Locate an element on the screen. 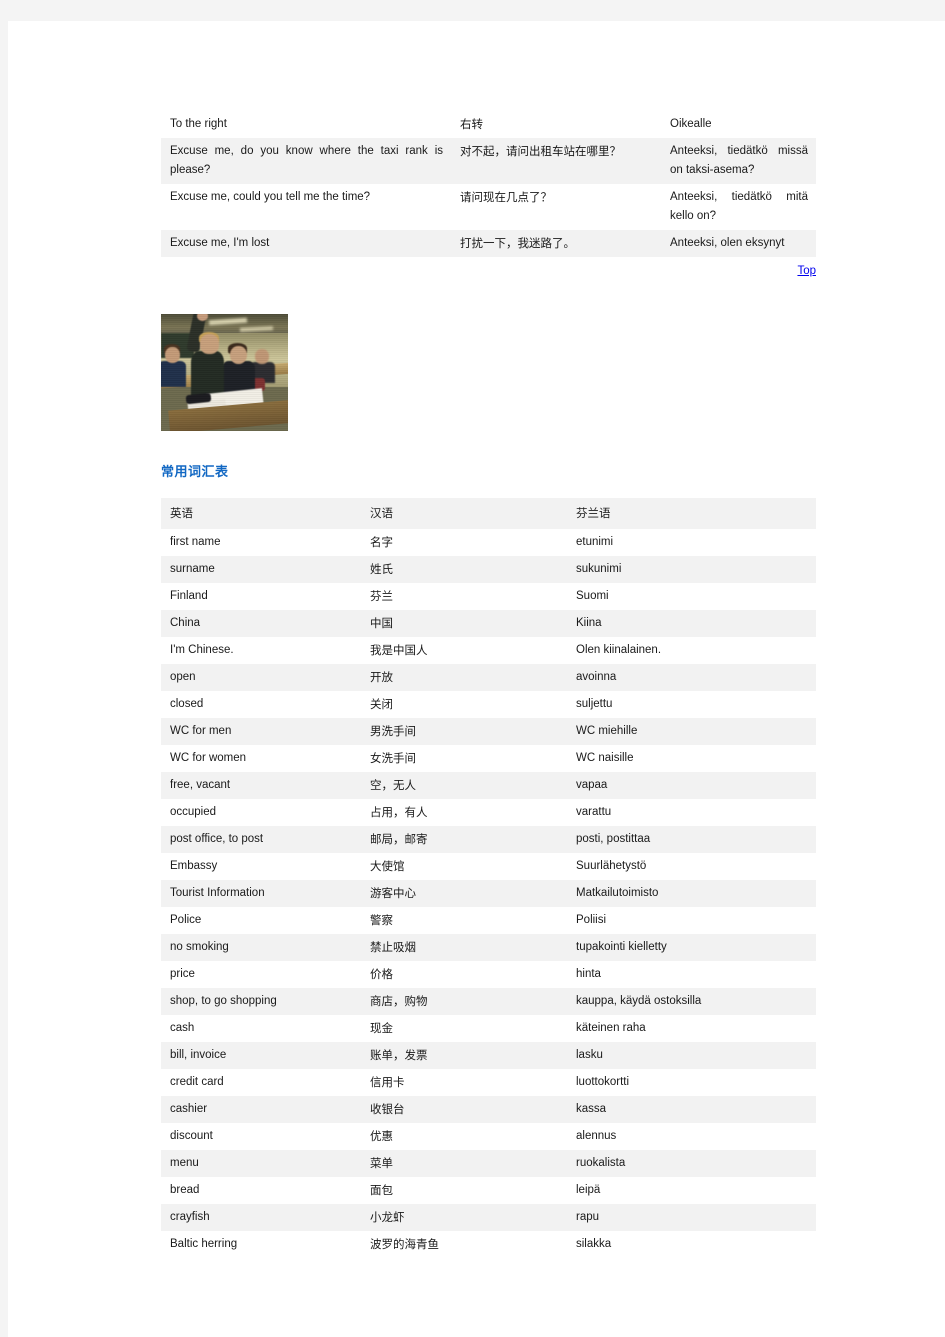  vocab-english: Embassy is located at coordinates (194, 866).